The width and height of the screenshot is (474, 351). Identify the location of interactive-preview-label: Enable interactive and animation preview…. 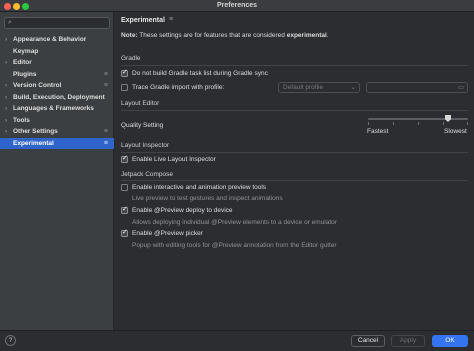
(199, 187).